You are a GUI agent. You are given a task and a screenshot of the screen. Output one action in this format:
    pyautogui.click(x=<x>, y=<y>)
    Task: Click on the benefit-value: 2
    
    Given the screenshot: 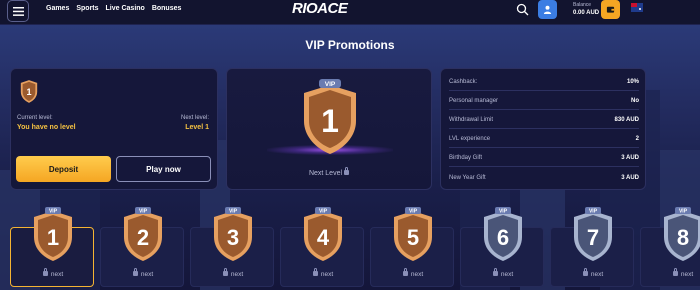 What is the action you would take?
    pyautogui.click(x=637, y=139)
    